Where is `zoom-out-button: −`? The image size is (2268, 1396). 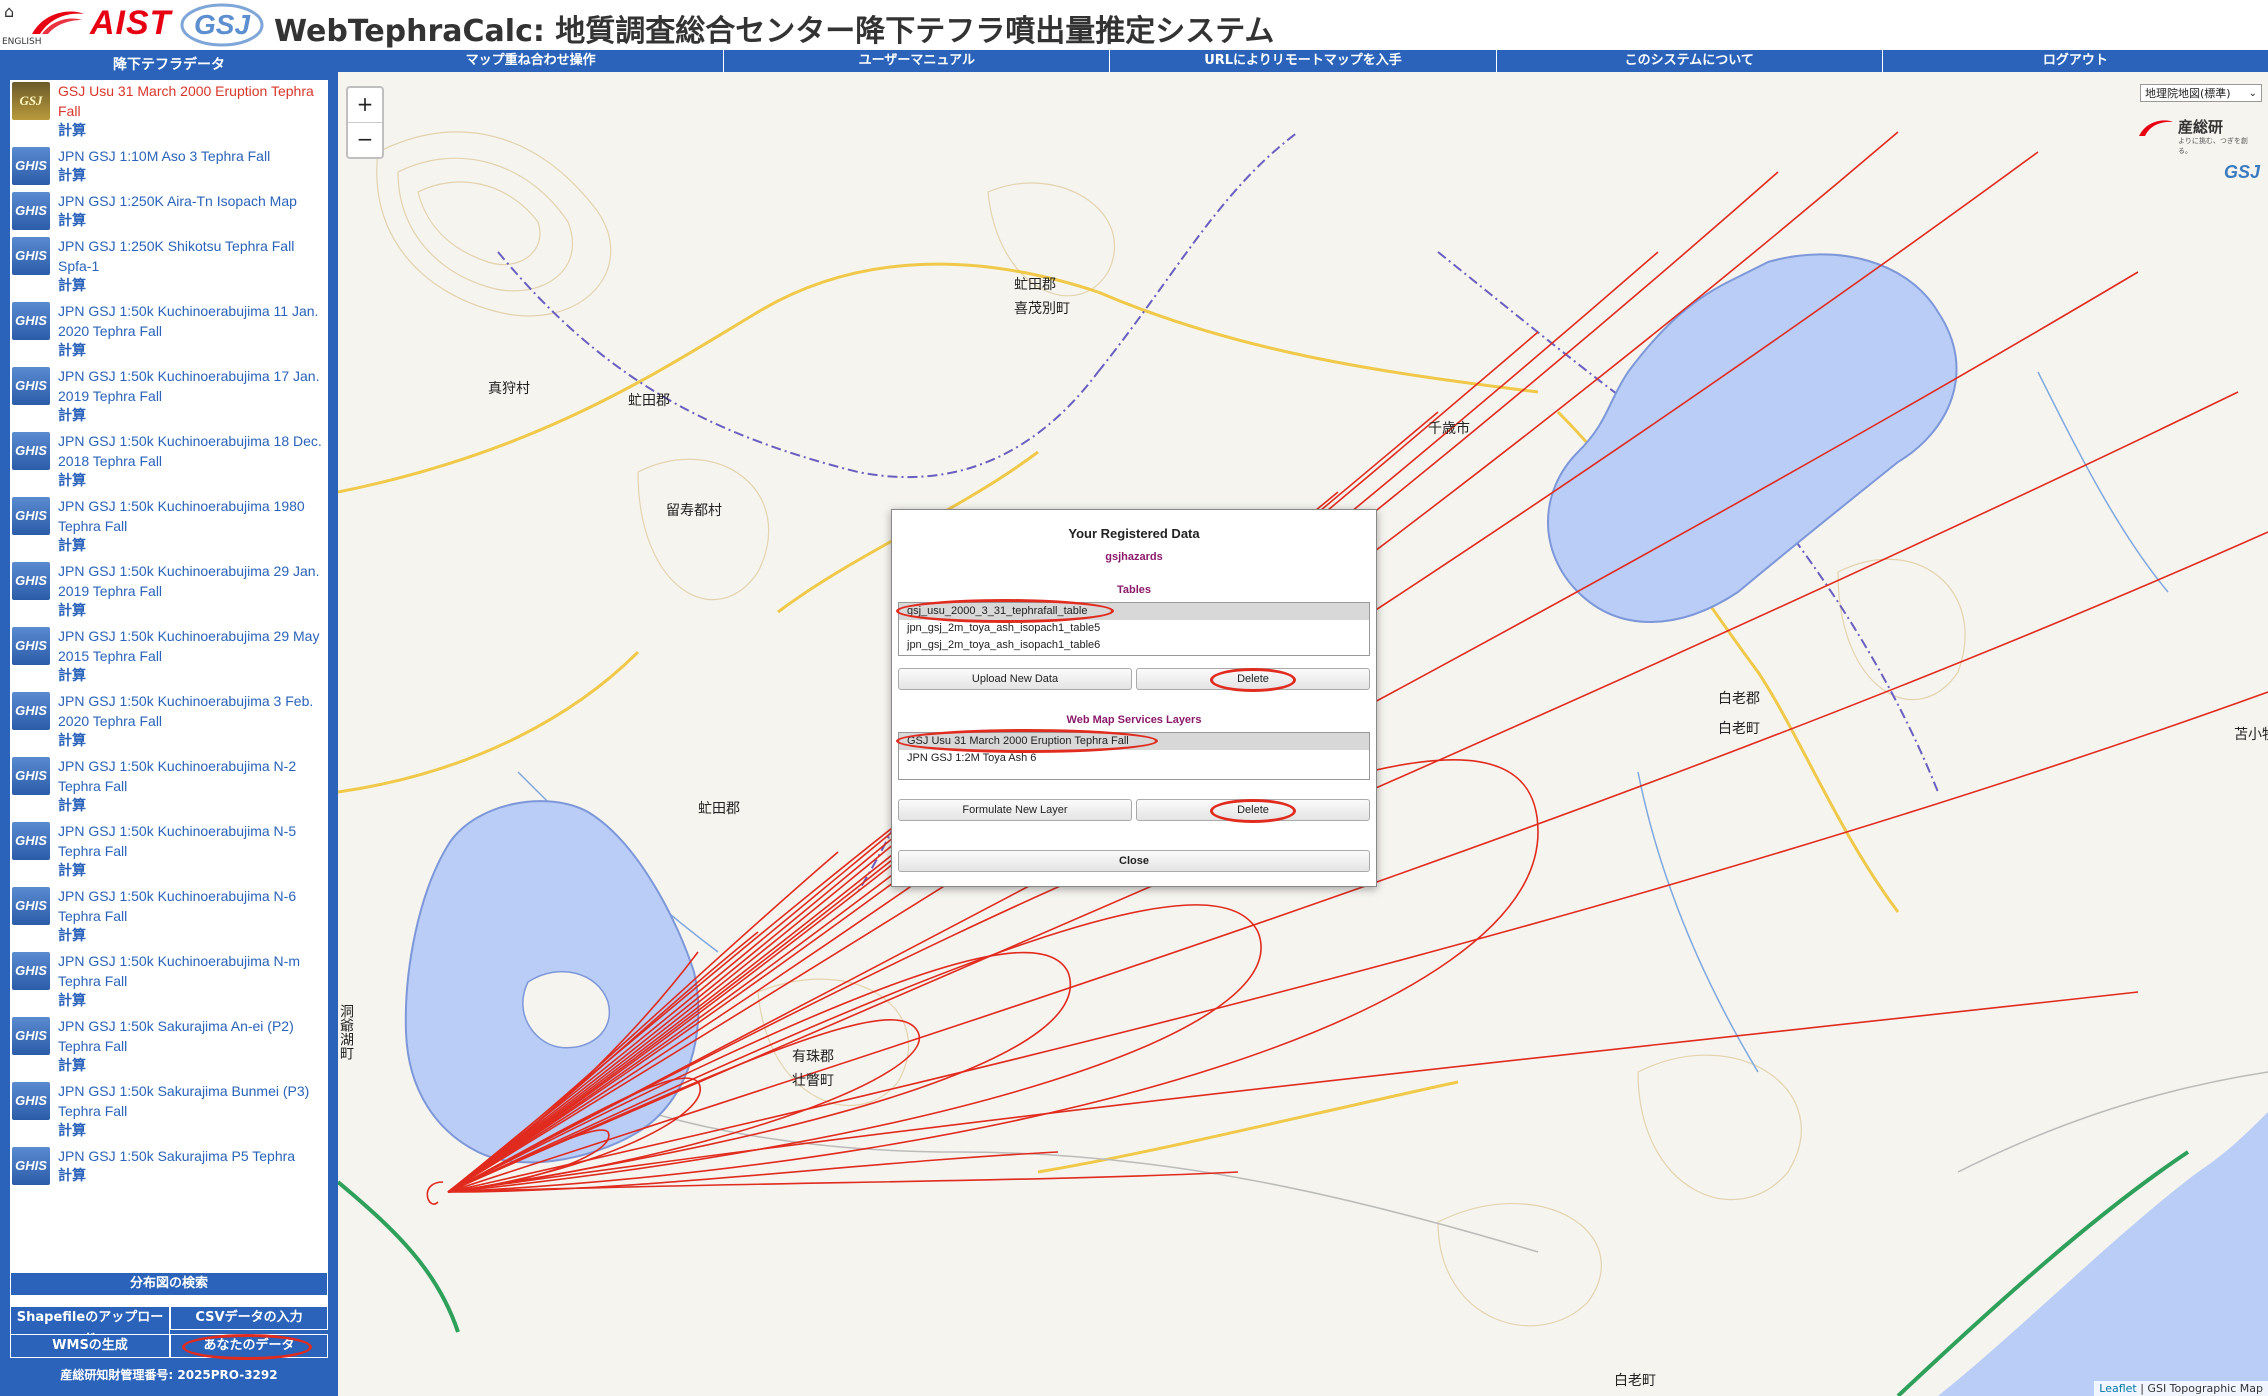 zoom-out-button: − is located at coordinates (365, 139).